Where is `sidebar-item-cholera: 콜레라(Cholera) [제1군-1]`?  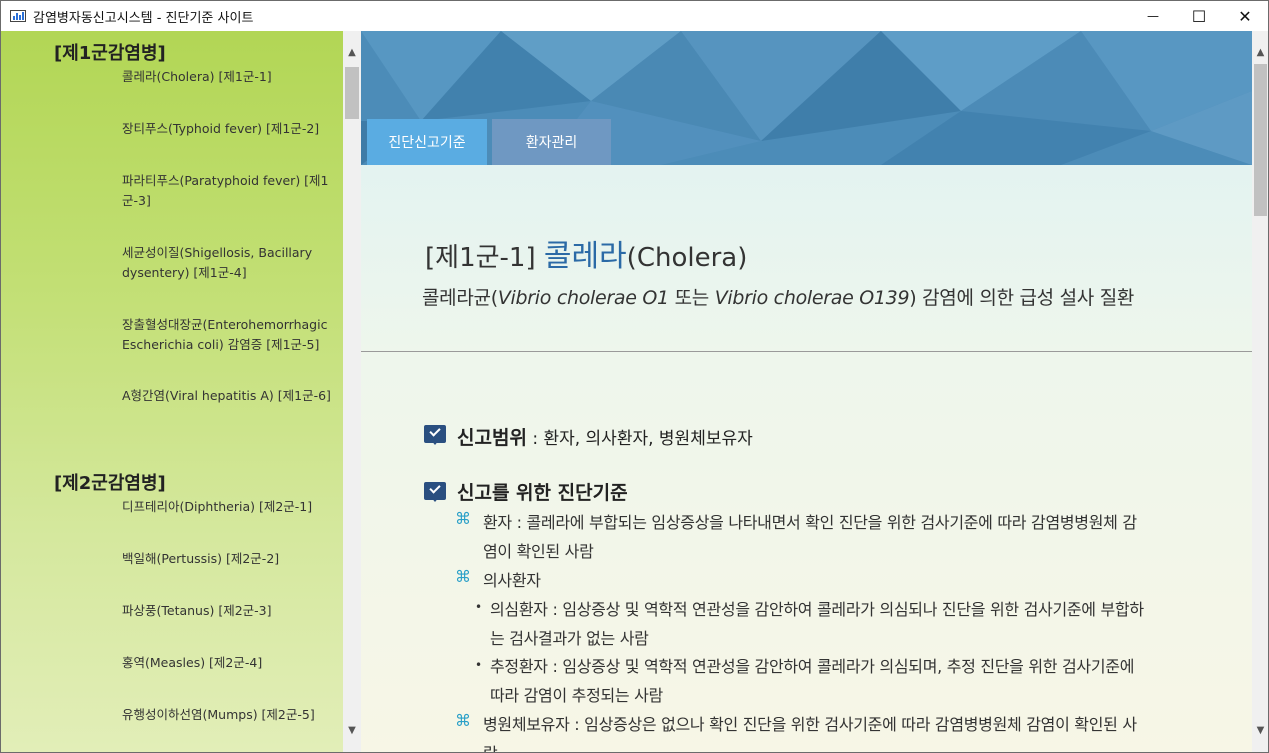
sidebar-item-cholera: 콜레라(Cholera) [제1군-1] is located at coordinates (228, 77).